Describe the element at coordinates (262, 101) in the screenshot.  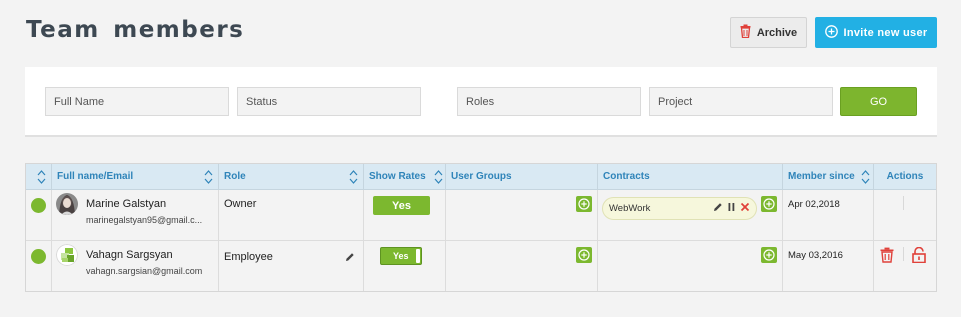
I see `status-placeholder: Status` at that location.